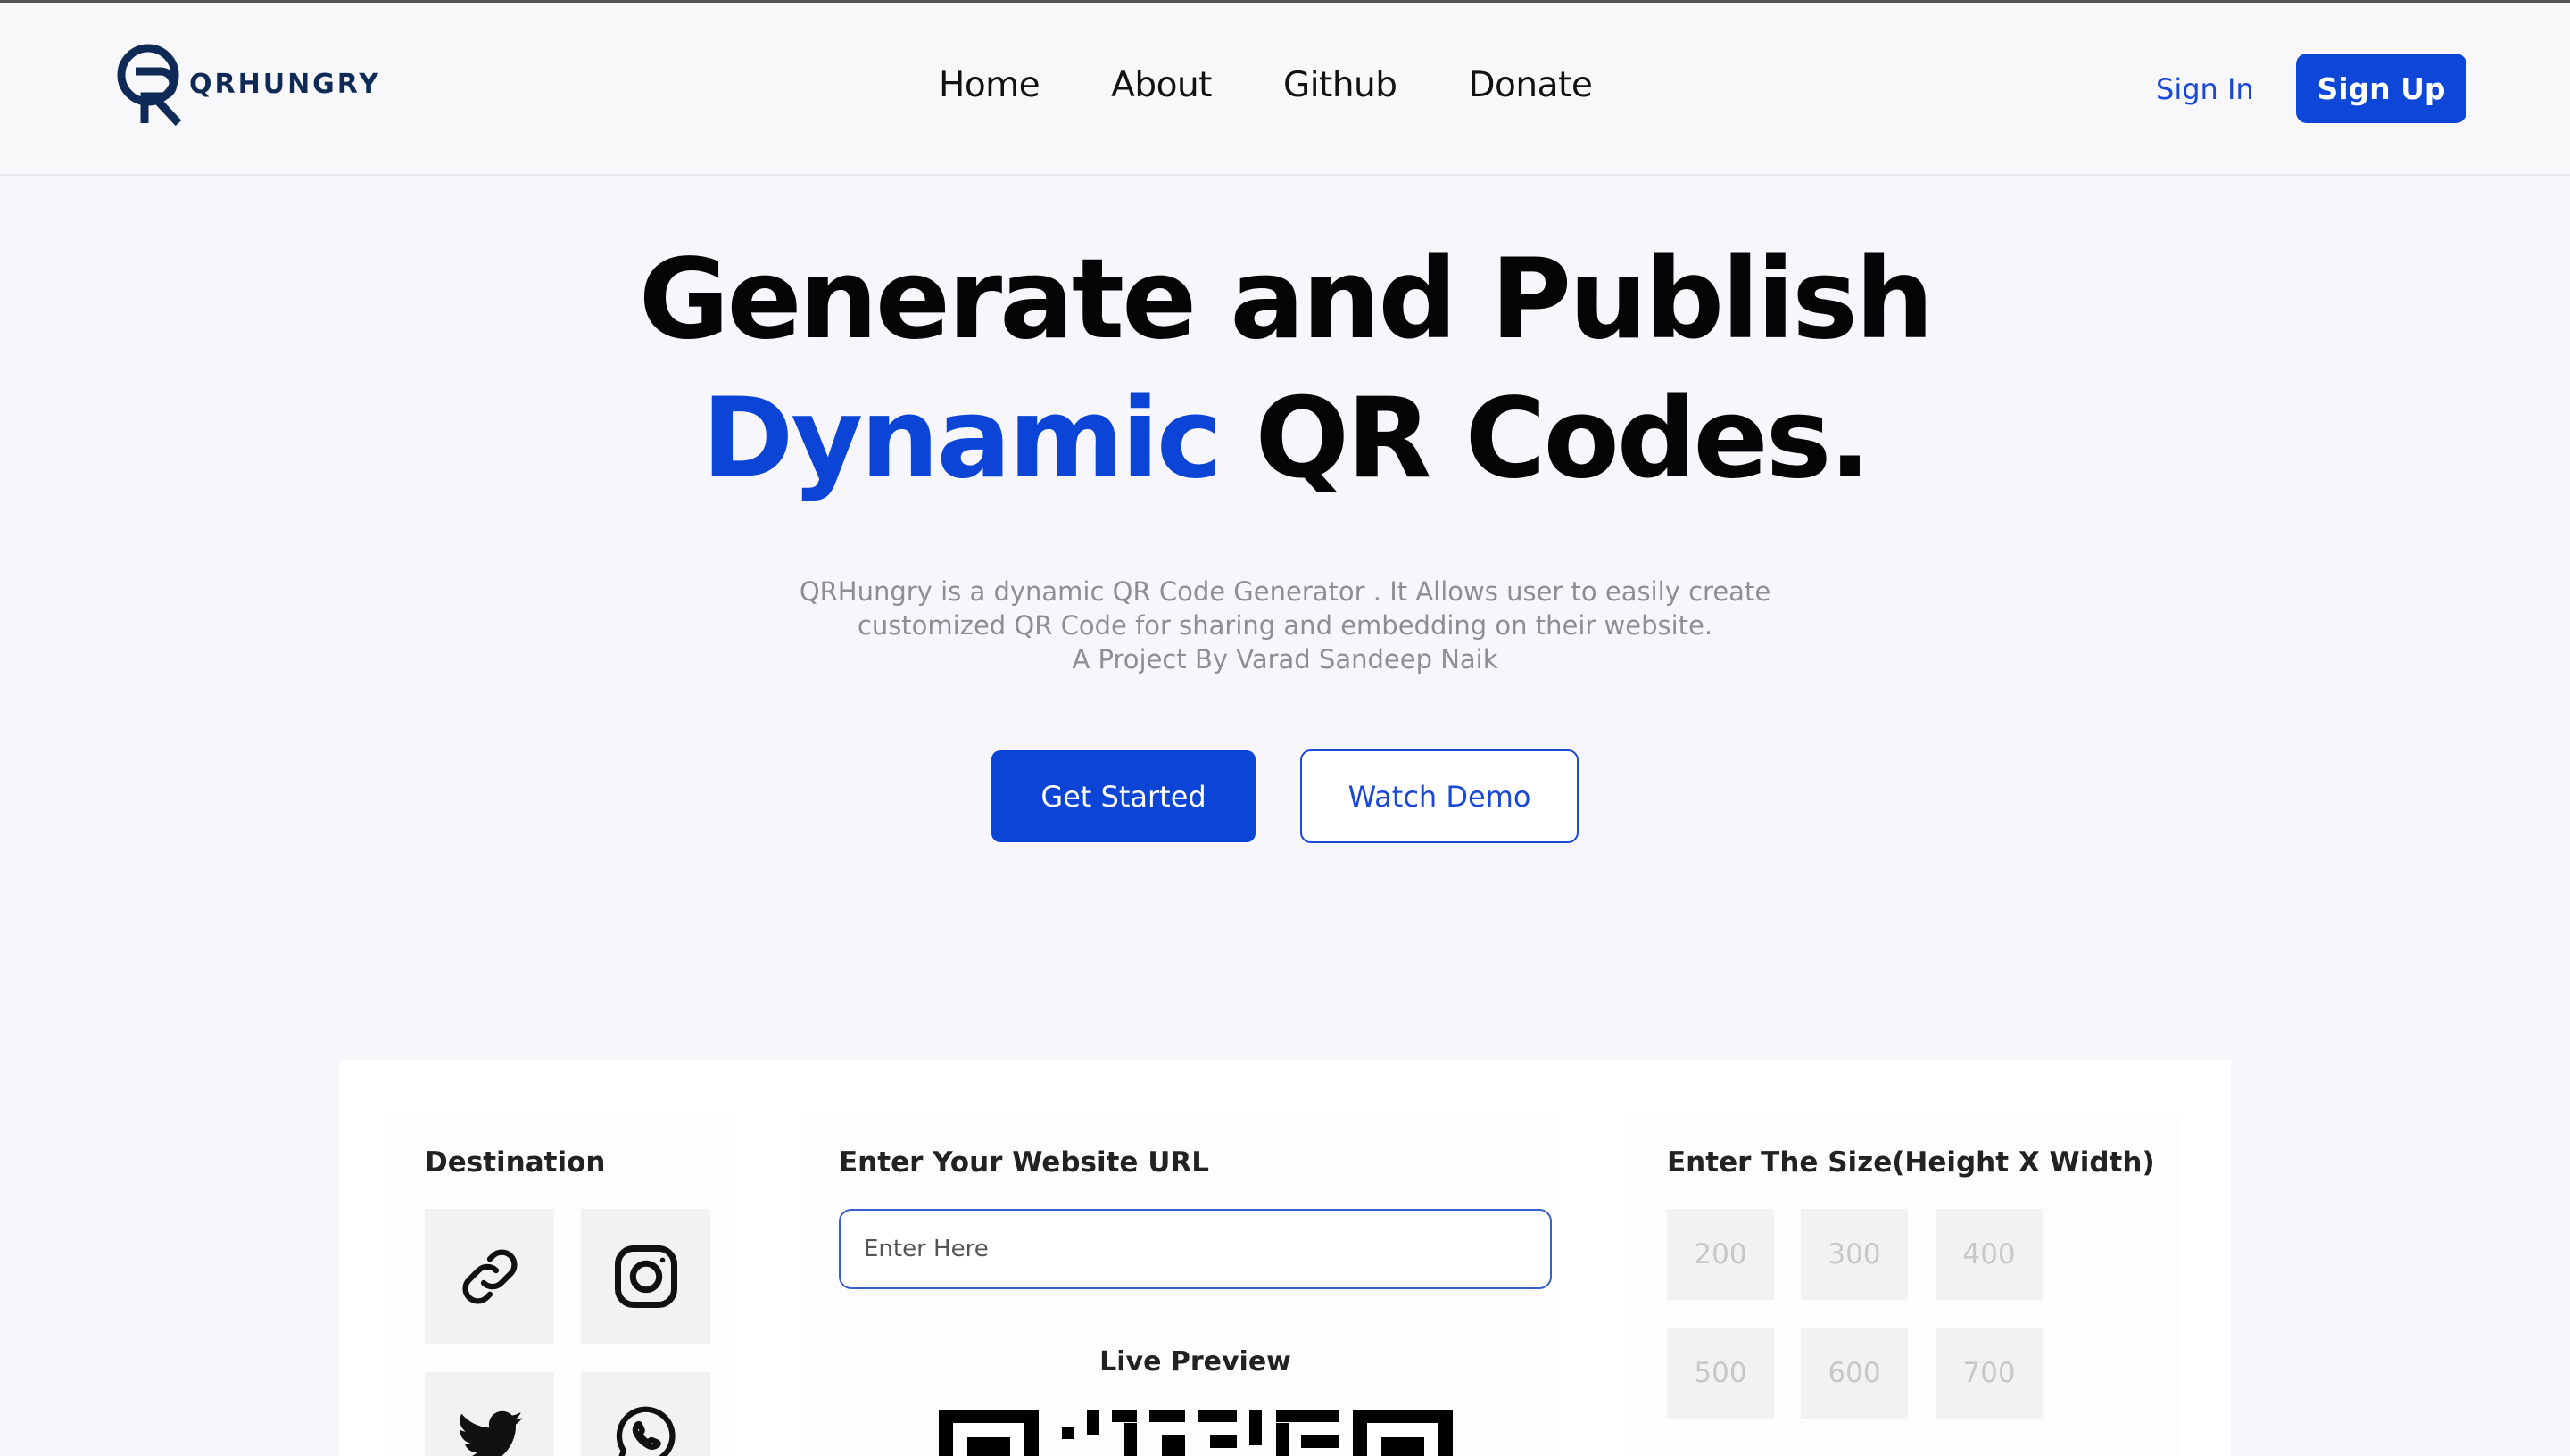  Describe the element at coordinates (1195, 1361) in the screenshot. I see `live-preview-label: Live Preview` at that location.